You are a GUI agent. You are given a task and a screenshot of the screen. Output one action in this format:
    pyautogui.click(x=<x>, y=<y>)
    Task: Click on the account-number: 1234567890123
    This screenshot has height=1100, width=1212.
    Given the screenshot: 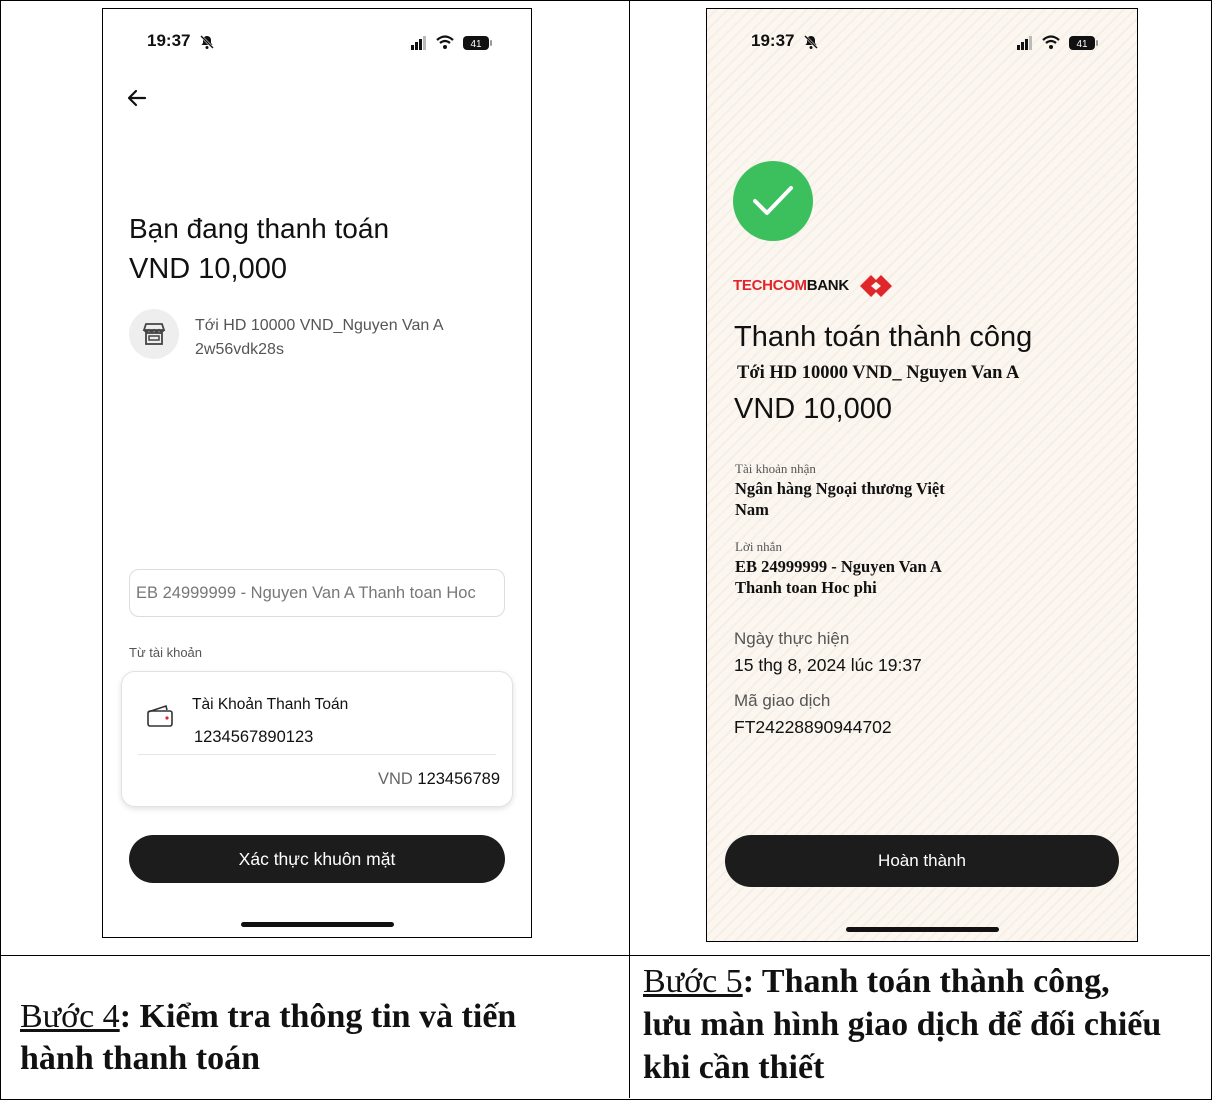 What is the action you would take?
    pyautogui.click(x=254, y=737)
    